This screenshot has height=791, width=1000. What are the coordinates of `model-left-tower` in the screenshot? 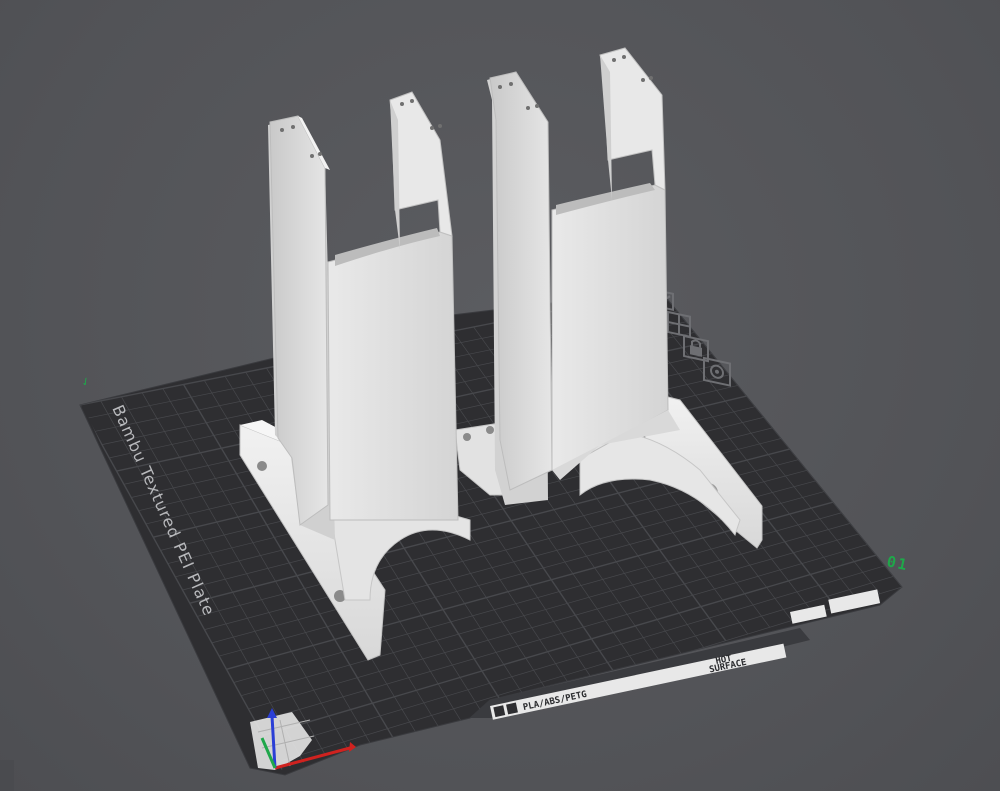 It's located at (363, 315).